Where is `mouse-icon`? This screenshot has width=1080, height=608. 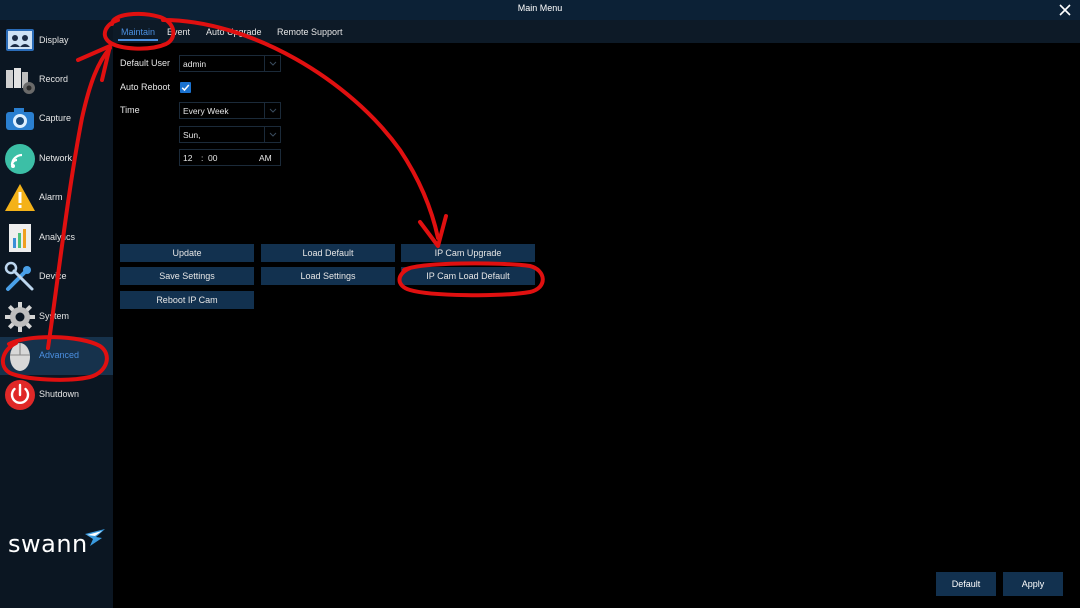 mouse-icon is located at coordinates (20, 357).